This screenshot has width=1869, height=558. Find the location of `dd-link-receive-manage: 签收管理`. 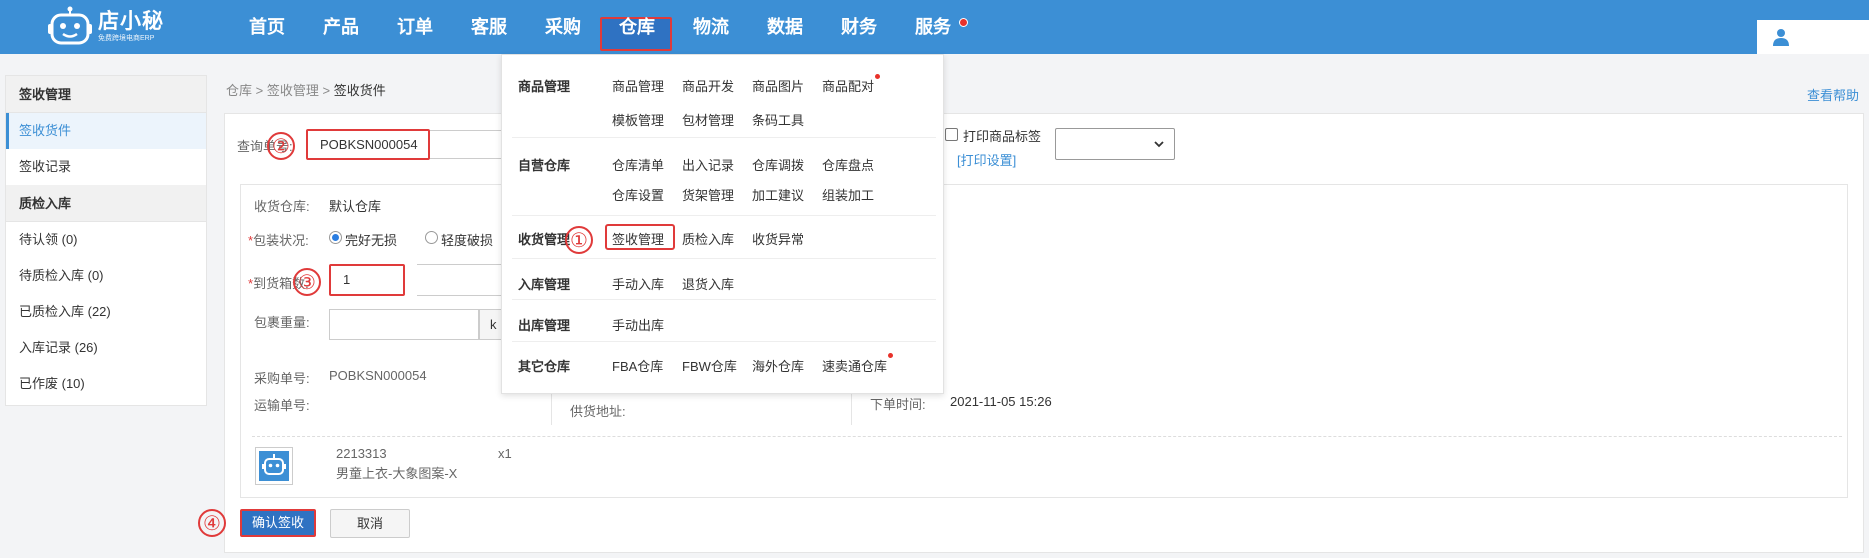

dd-link-receive-manage: 签收管理 is located at coordinates (638, 238).